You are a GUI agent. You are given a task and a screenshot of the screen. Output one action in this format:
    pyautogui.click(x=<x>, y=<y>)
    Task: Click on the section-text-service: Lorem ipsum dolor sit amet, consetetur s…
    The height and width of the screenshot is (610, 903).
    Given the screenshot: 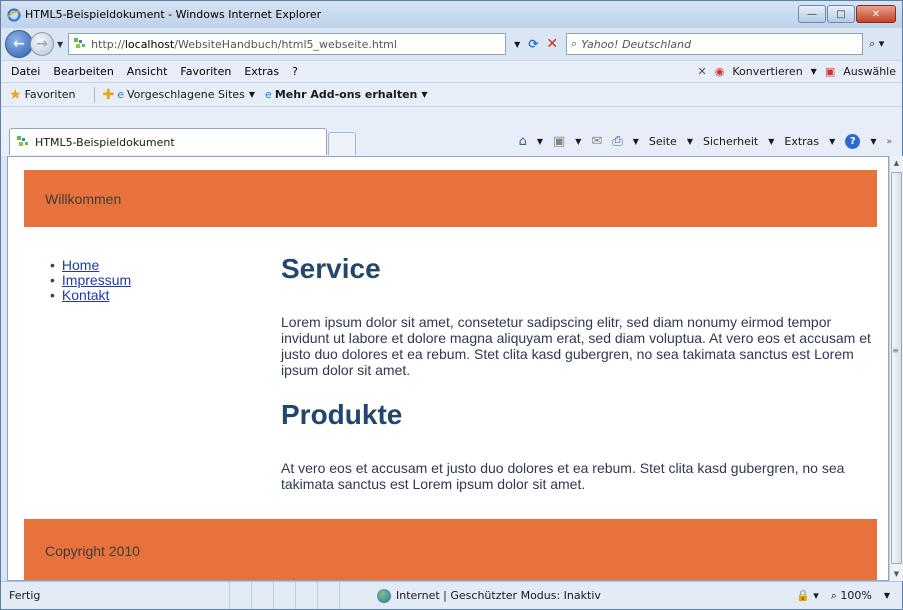 What is the action you would take?
    pyautogui.click(x=576, y=346)
    